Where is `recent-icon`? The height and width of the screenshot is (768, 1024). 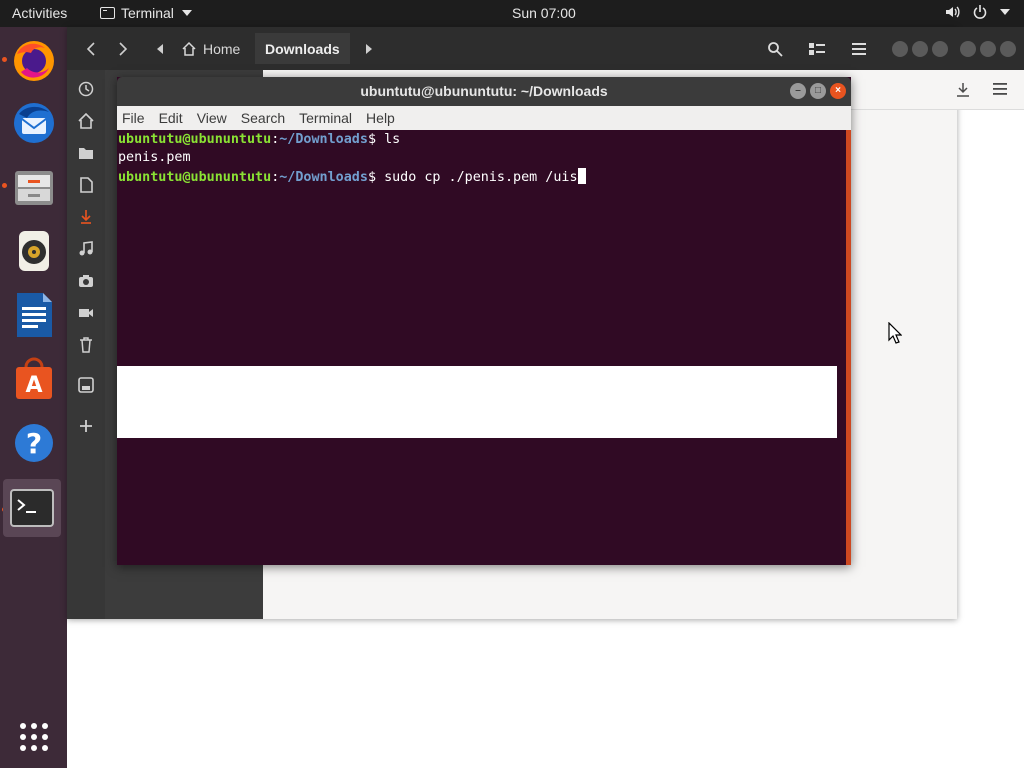
recent-icon is located at coordinates (86, 89).